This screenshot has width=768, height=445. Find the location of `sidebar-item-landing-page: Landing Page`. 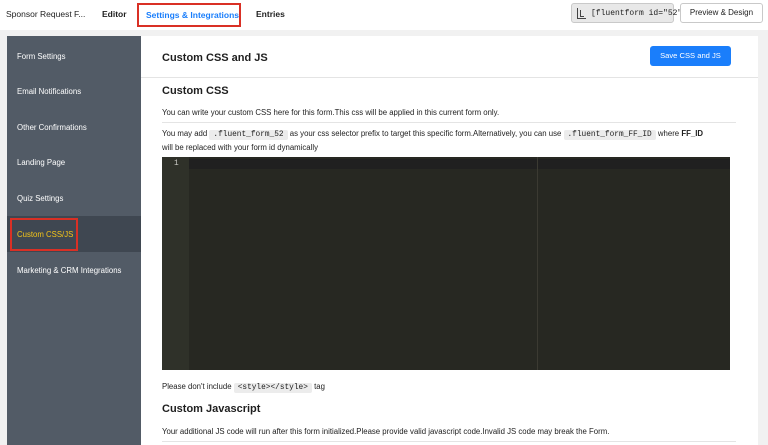

sidebar-item-landing-page: Landing Page is located at coordinates (74, 162).